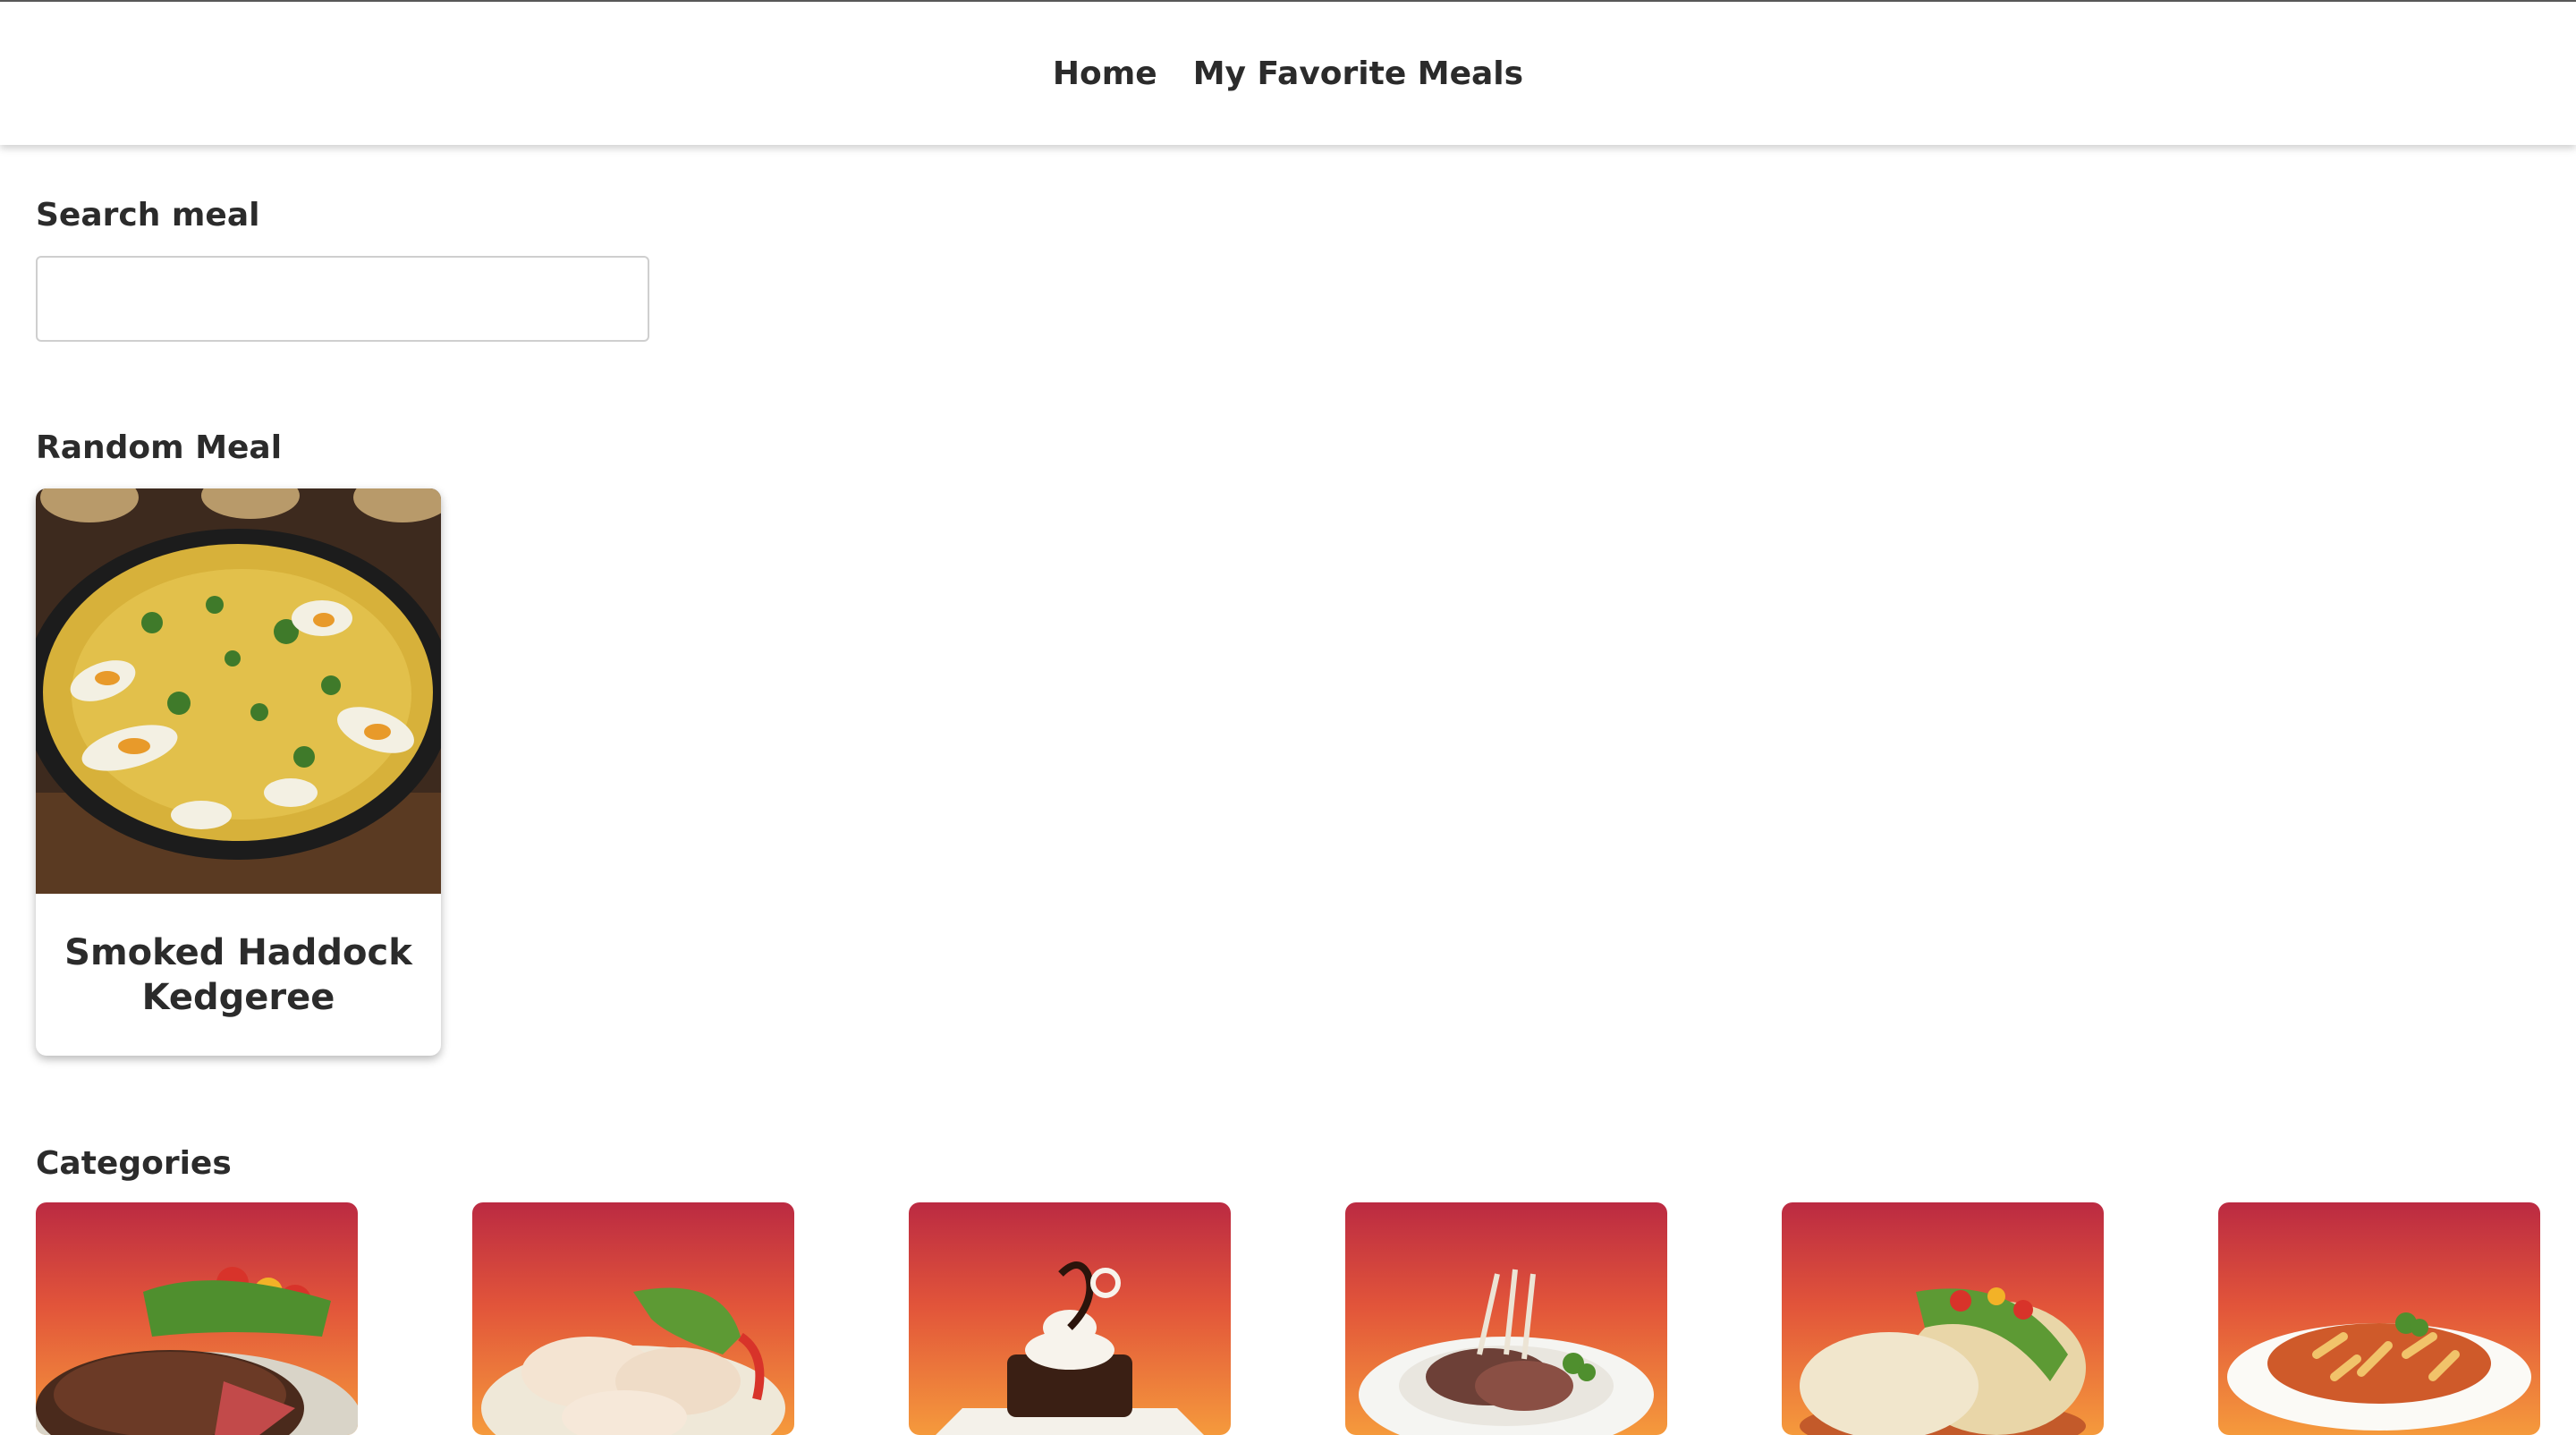 This screenshot has height=1435, width=2576. I want to click on random-meal-heading: Random Meal, so click(159, 447).